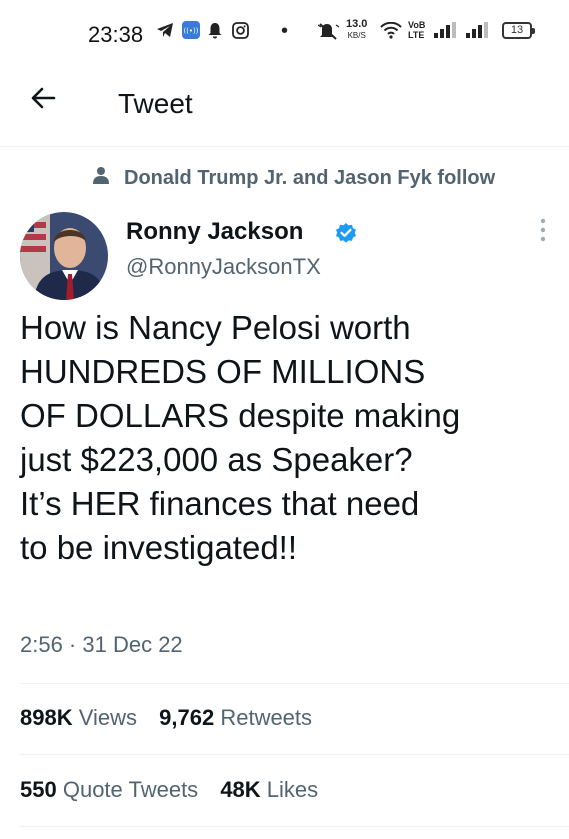  What do you see at coordinates (220, 503) in the screenshot?
I see `tweet-text-line: It’s HER finances that need` at bounding box center [220, 503].